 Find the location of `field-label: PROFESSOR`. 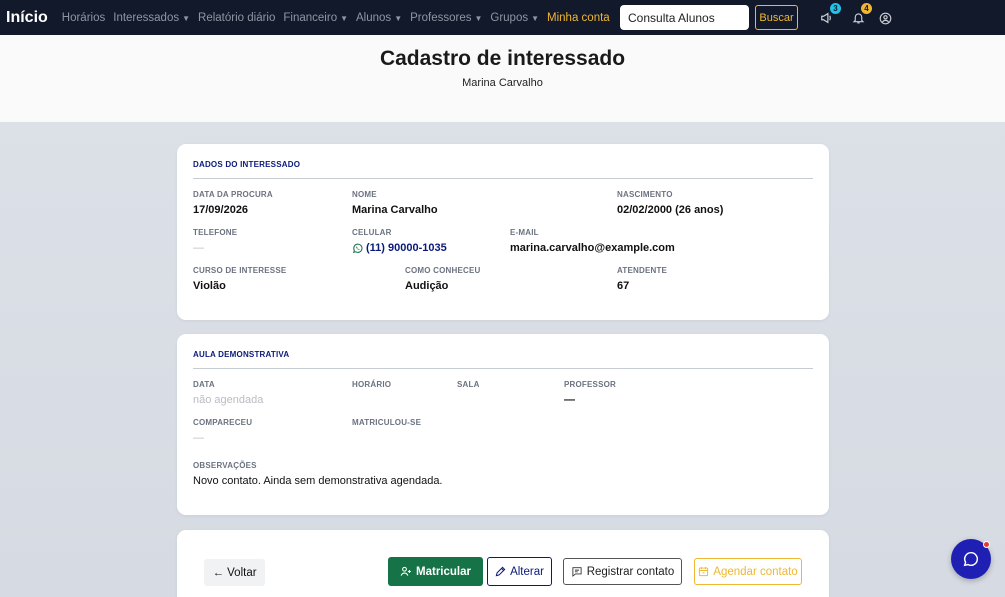

field-label: PROFESSOR is located at coordinates (590, 384).